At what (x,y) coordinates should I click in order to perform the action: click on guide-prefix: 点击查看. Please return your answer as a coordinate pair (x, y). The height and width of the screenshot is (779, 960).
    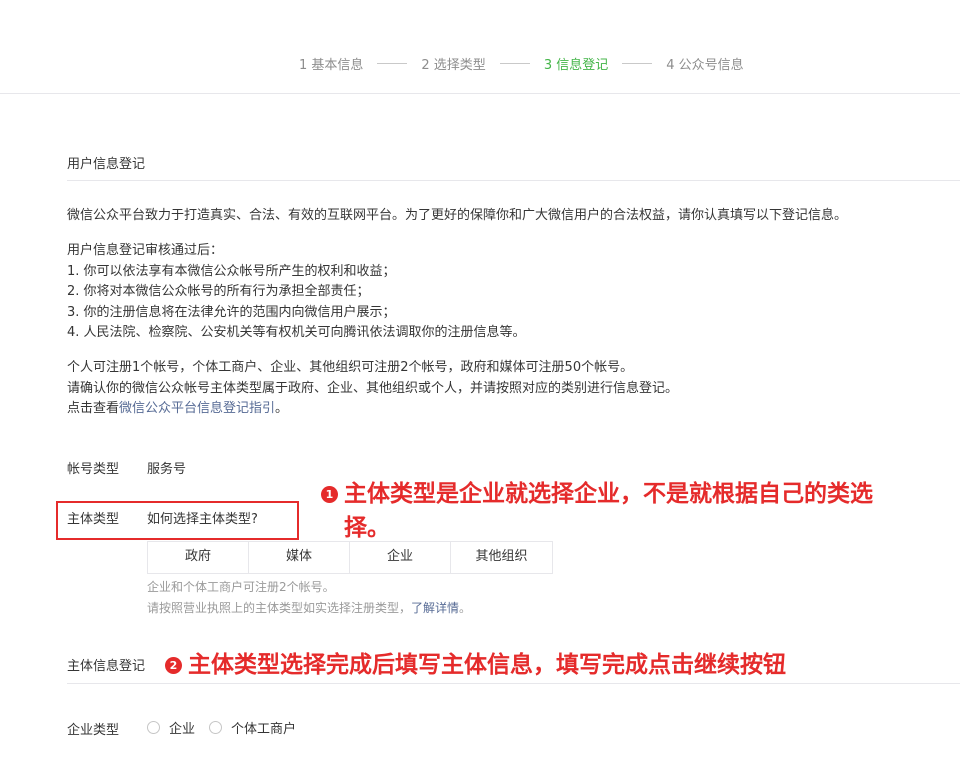
    Looking at the image, I should click on (93, 408).